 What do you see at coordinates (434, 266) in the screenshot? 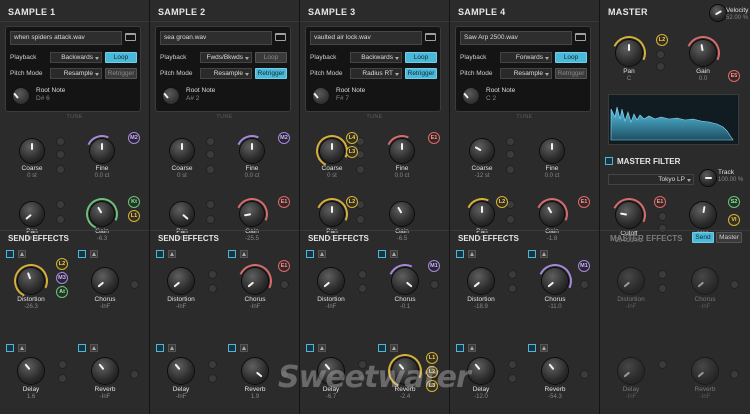
I see `mod-badge-m1: M1` at bounding box center [434, 266].